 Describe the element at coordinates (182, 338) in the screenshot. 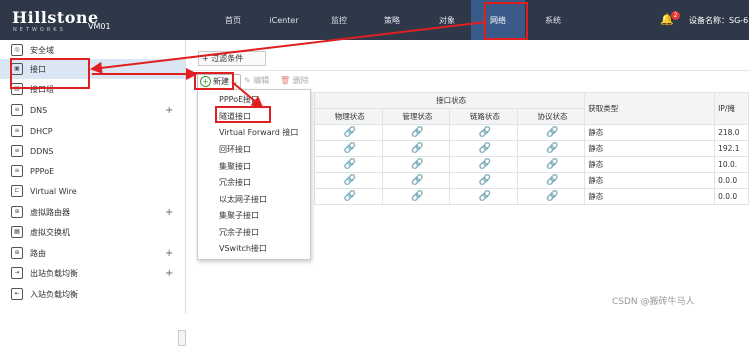

I see `sidebar-collapse-handle` at that location.